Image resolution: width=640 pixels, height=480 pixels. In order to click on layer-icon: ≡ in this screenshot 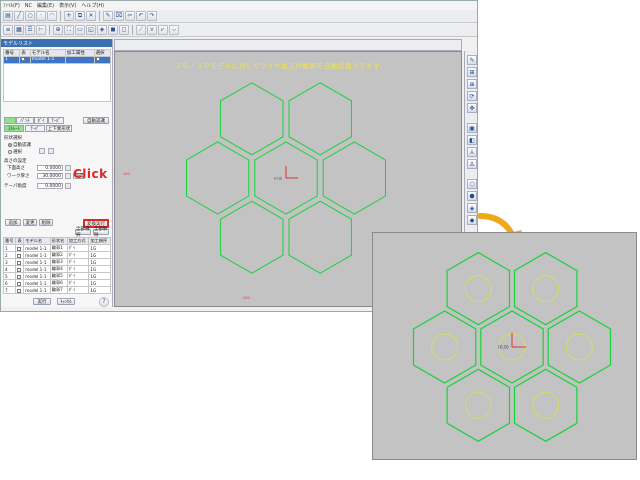, I will do `click(8, 30)`.